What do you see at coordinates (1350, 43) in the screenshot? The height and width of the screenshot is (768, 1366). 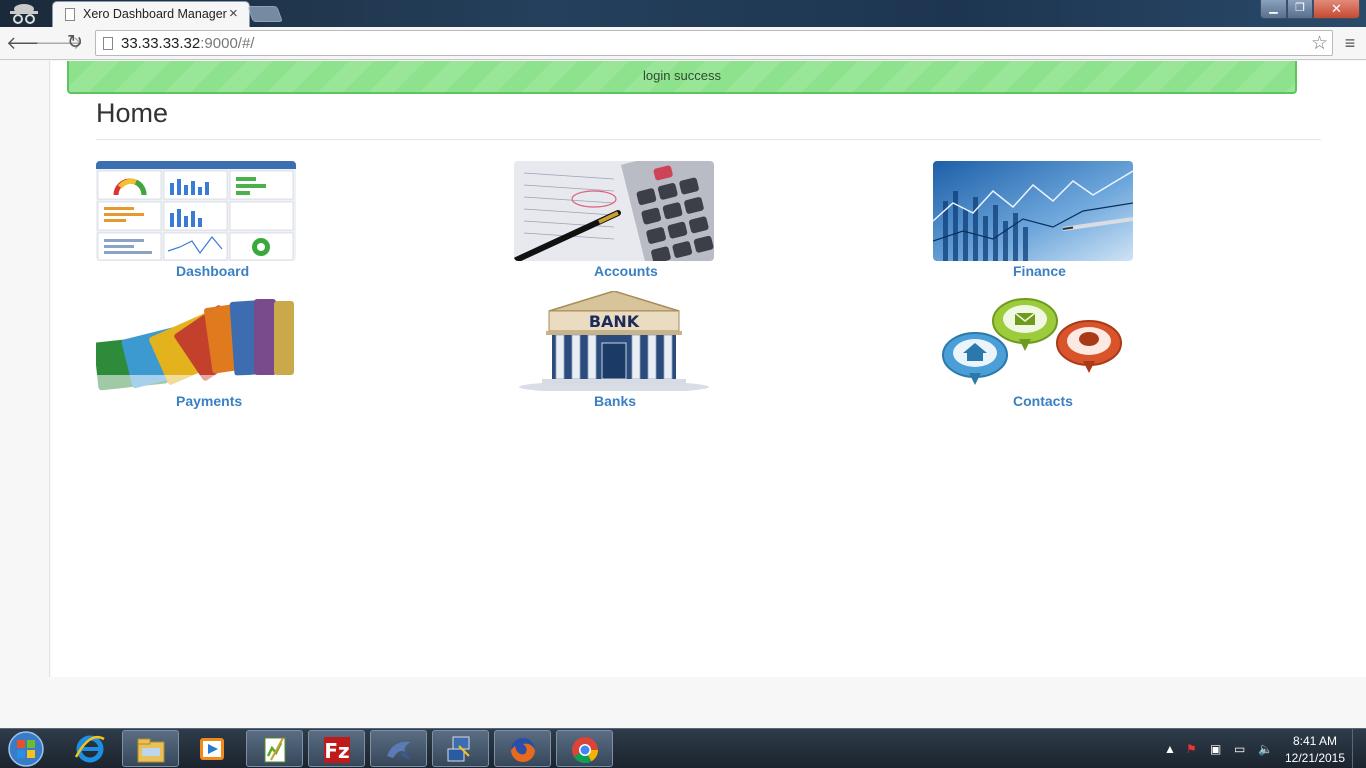 I see `menu-icon: ≡` at bounding box center [1350, 43].